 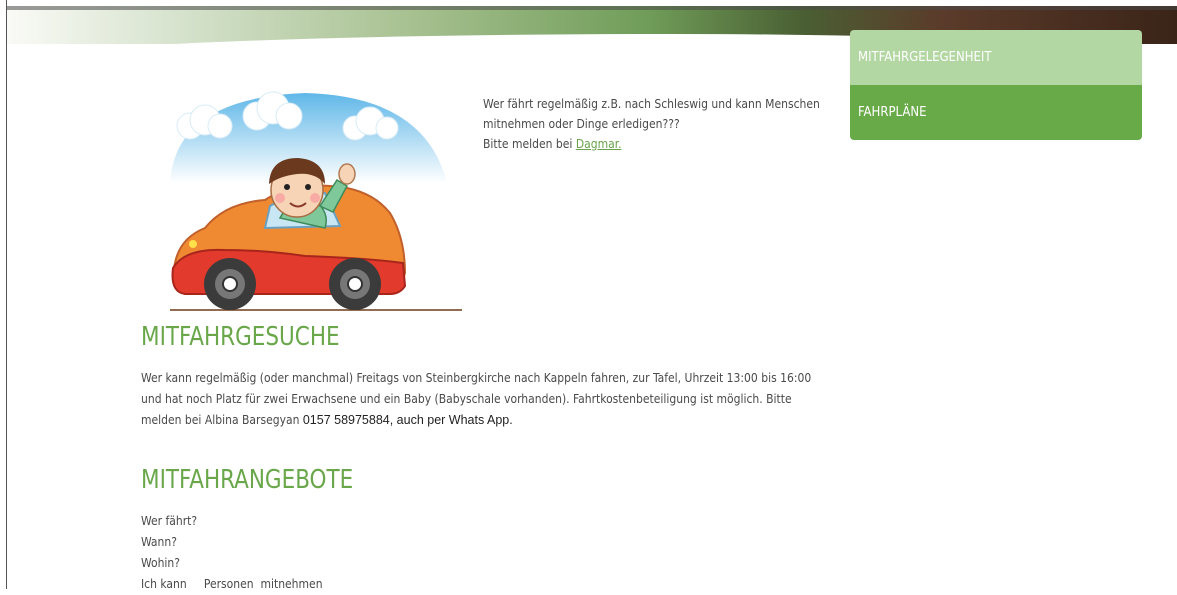 I want to click on sidebar-item-mitfahrgelegenheit: MITFAHRGELEGENHEIT, so click(x=996, y=57).